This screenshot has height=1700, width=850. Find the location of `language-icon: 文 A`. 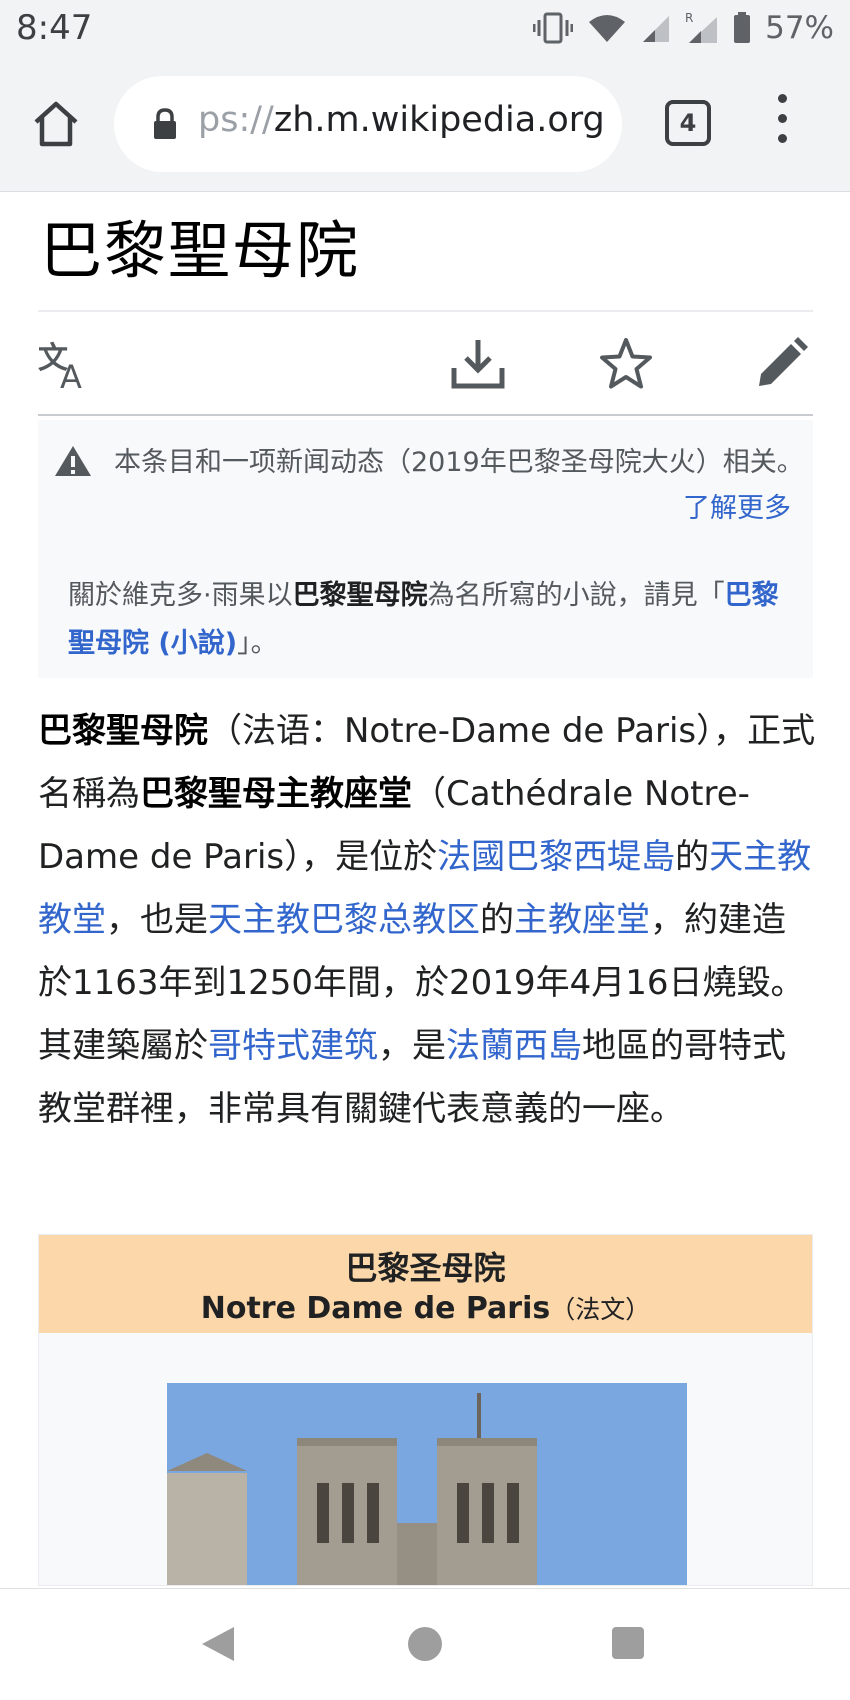

language-icon: 文 A is located at coordinates (68, 365).